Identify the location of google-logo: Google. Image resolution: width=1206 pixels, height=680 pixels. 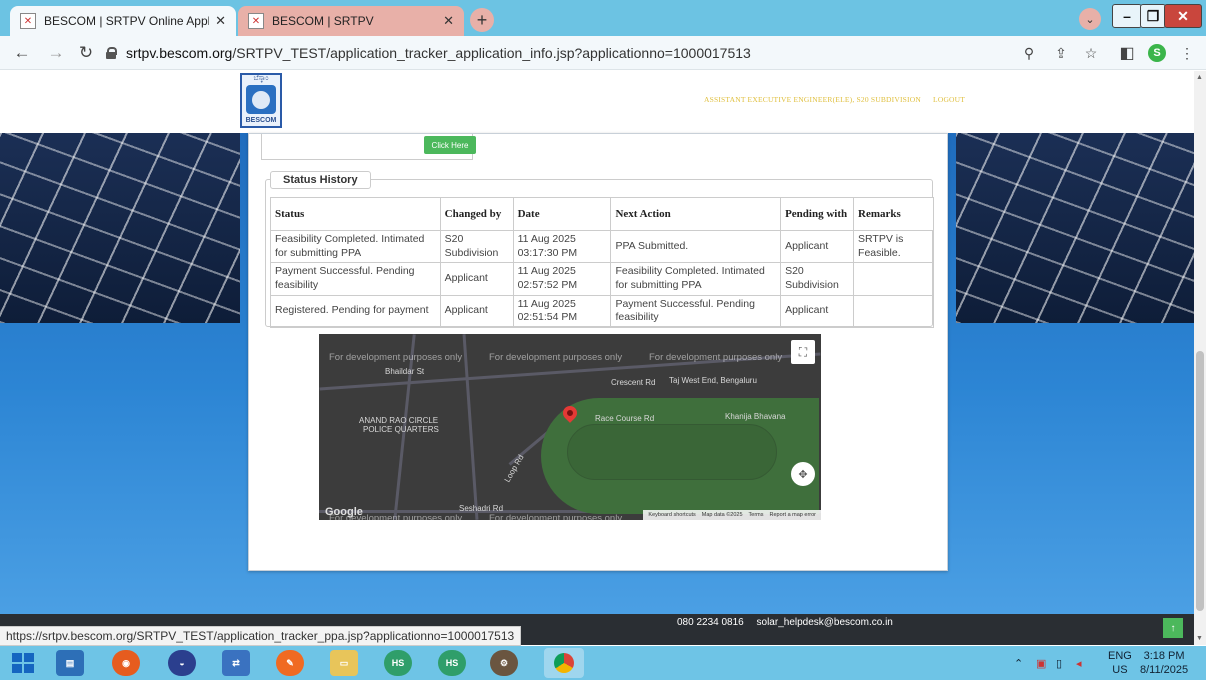
(344, 512).